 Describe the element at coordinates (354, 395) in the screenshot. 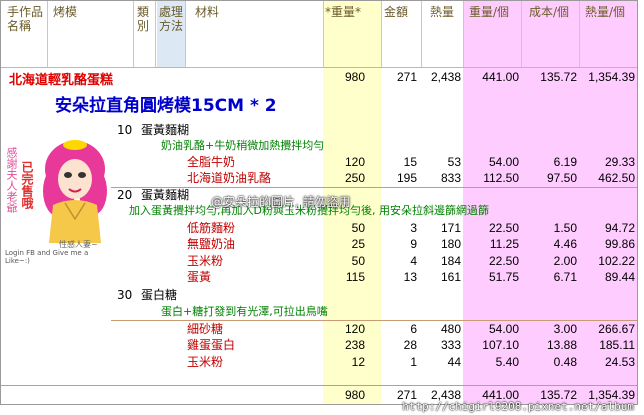

I see `total-weight: 980` at that location.